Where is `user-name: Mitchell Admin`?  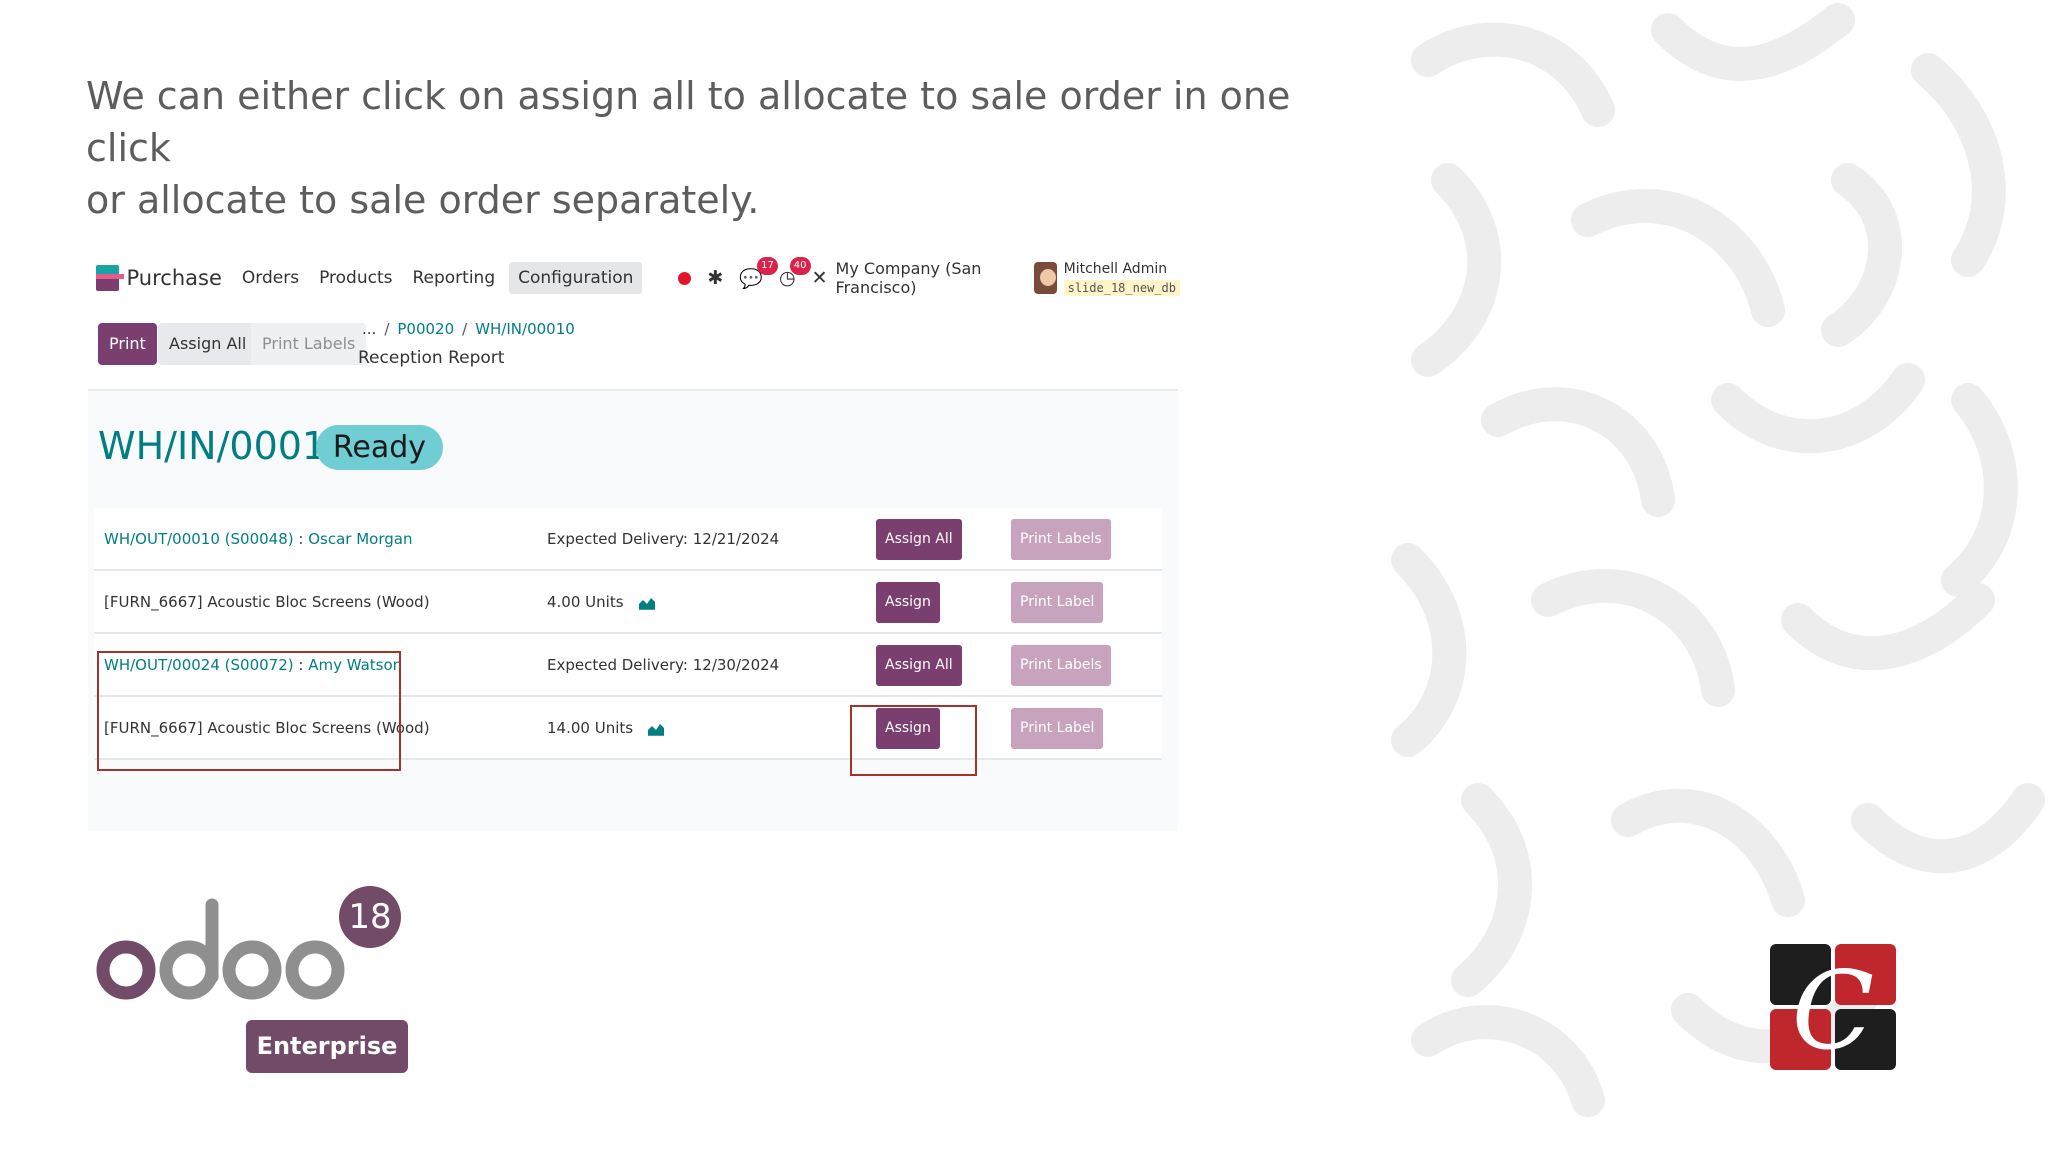 user-name: Mitchell Admin is located at coordinates (1115, 268).